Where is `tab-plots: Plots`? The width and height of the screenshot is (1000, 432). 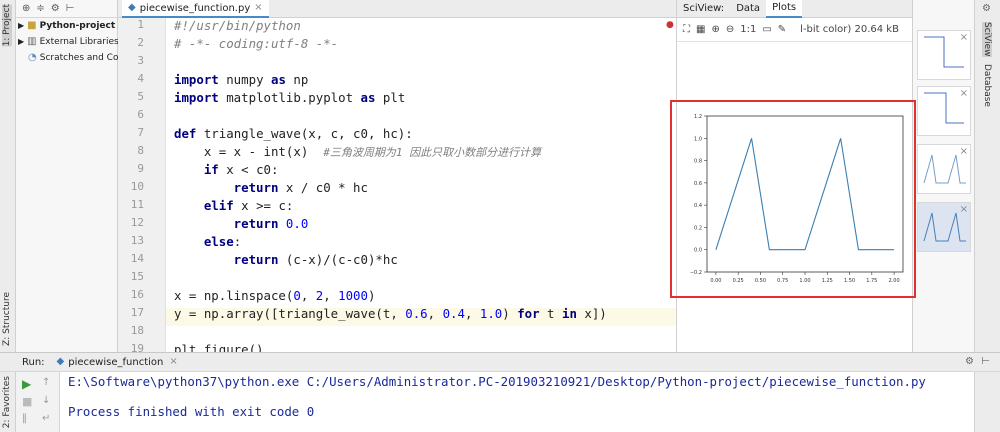
tab-plots: Plots is located at coordinates (784, 9).